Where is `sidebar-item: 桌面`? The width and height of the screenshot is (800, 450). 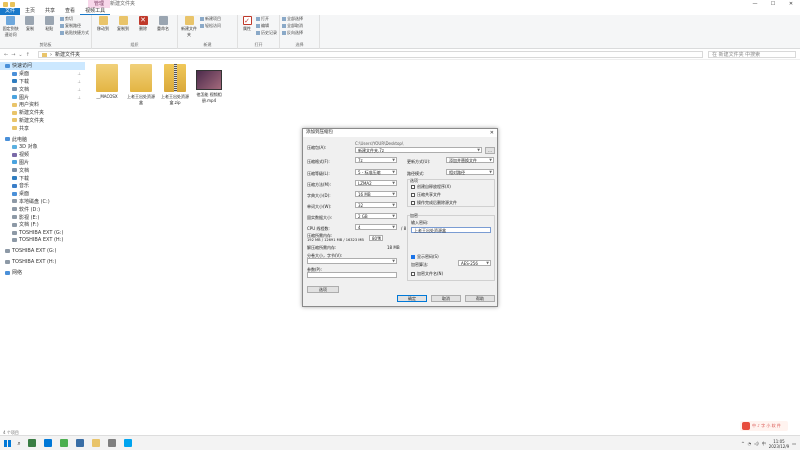 sidebar-item: 桌面 is located at coordinates (42, 194).